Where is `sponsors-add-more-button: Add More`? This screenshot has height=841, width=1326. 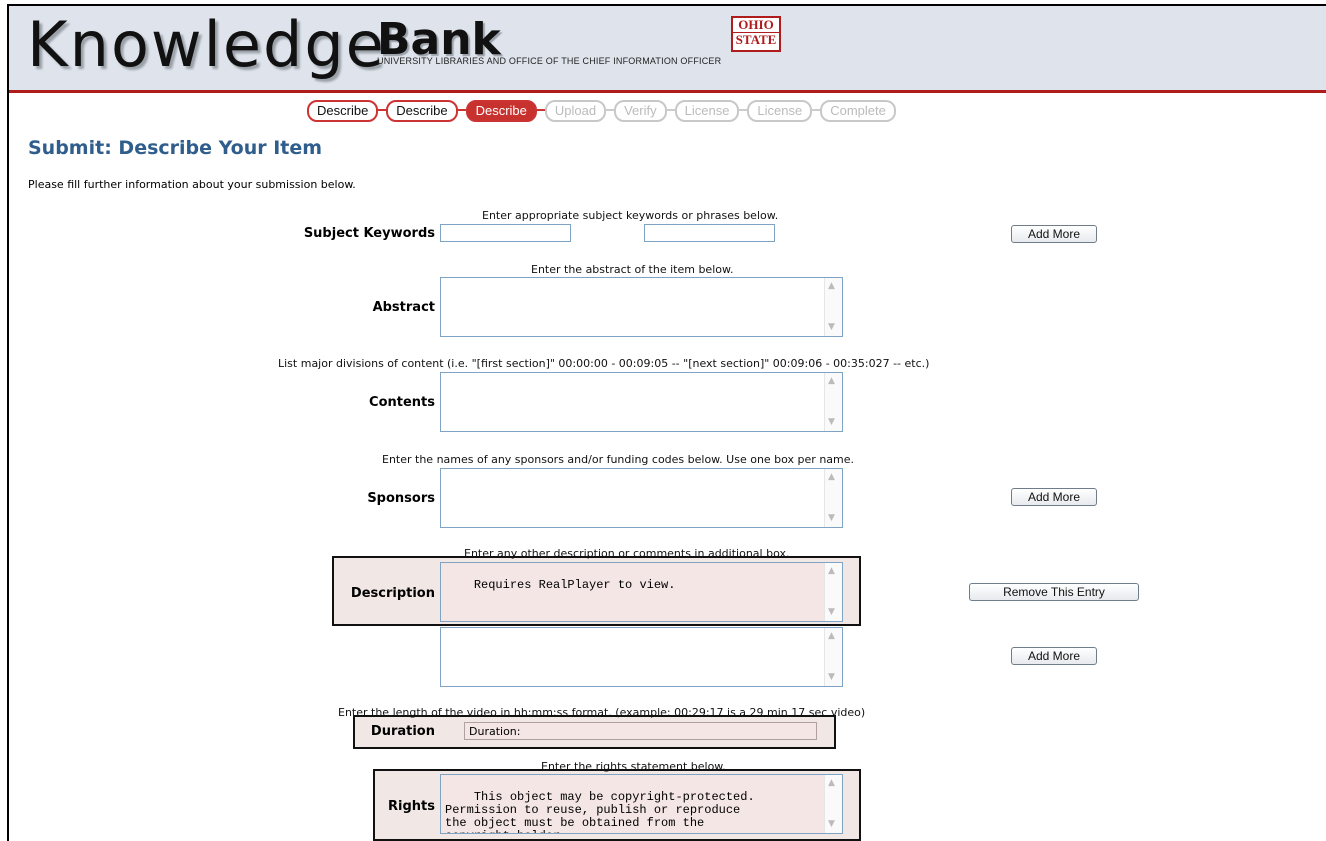
sponsors-add-more-button: Add More is located at coordinates (1054, 497).